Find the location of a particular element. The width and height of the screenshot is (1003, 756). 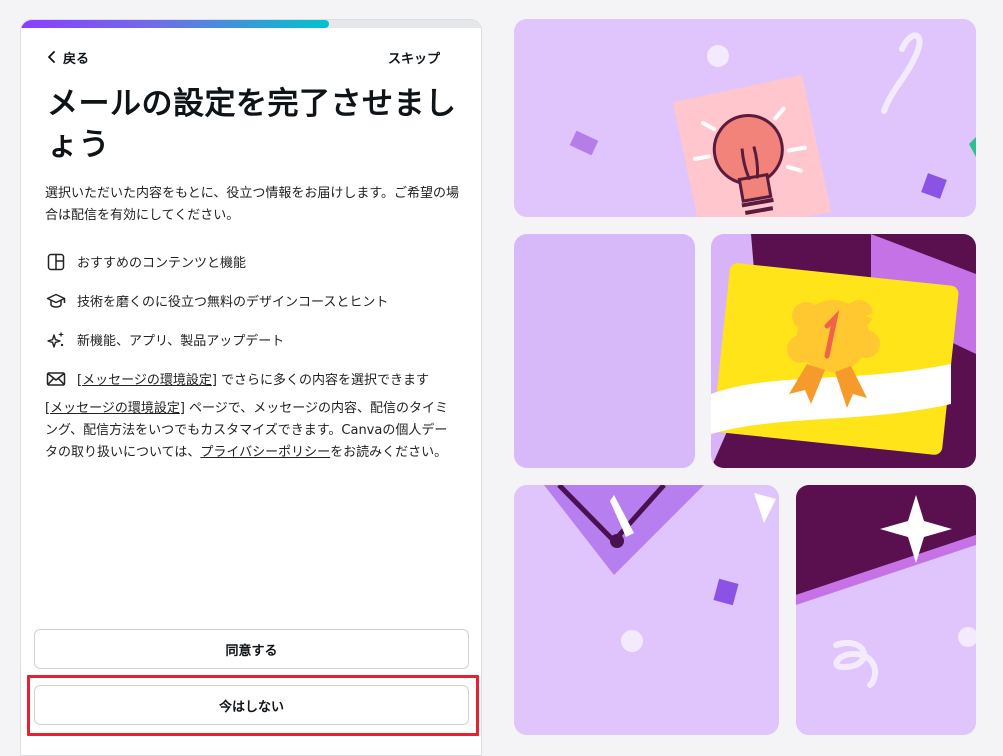

back-button: 戻る is located at coordinates (68, 57).